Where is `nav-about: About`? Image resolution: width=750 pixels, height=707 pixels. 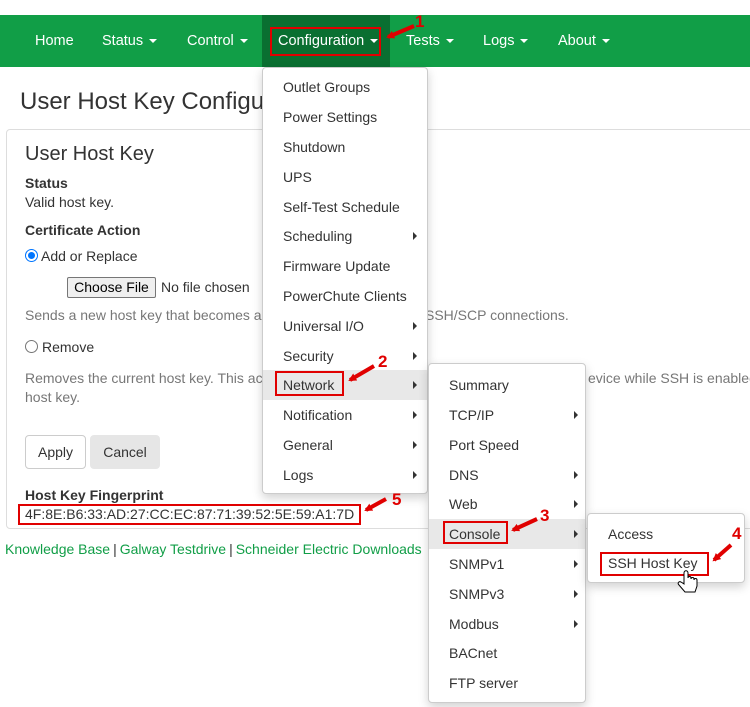 nav-about: About is located at coordinates (585, 41).